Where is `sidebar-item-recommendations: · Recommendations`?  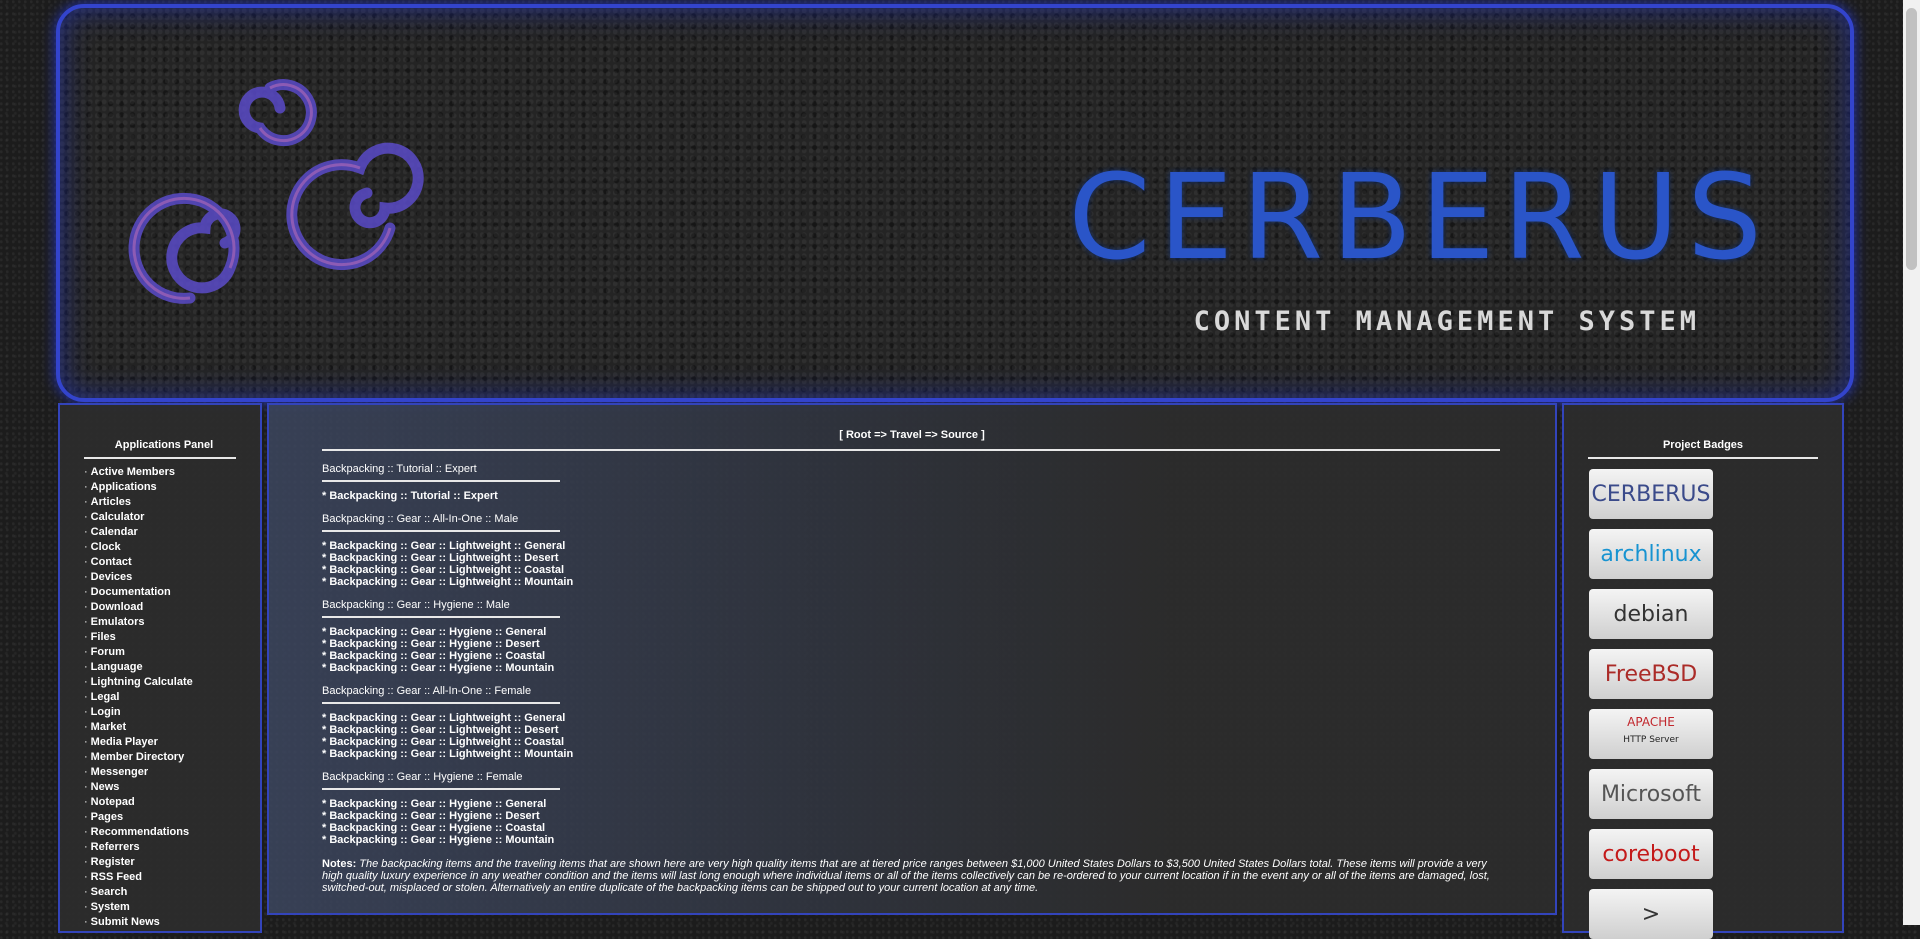 sidebar-item-recommendations: · Recommendations is located at coordinates (172, 832).